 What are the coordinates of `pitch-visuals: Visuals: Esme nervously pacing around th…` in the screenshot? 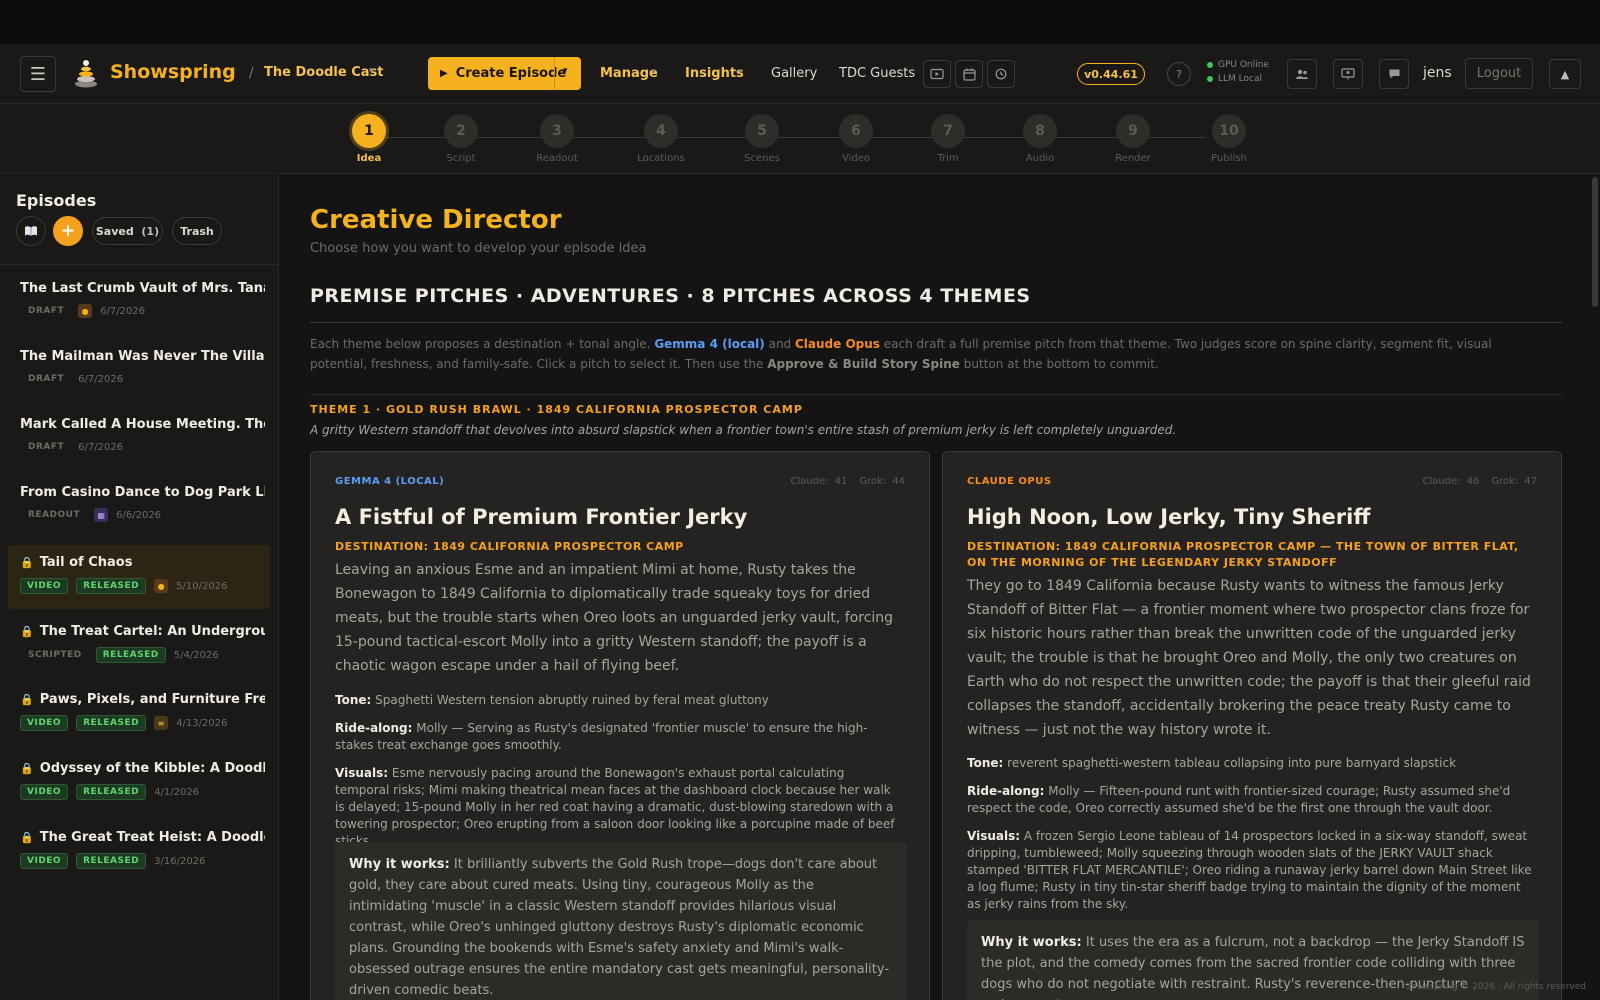 It's located at (615, 807).